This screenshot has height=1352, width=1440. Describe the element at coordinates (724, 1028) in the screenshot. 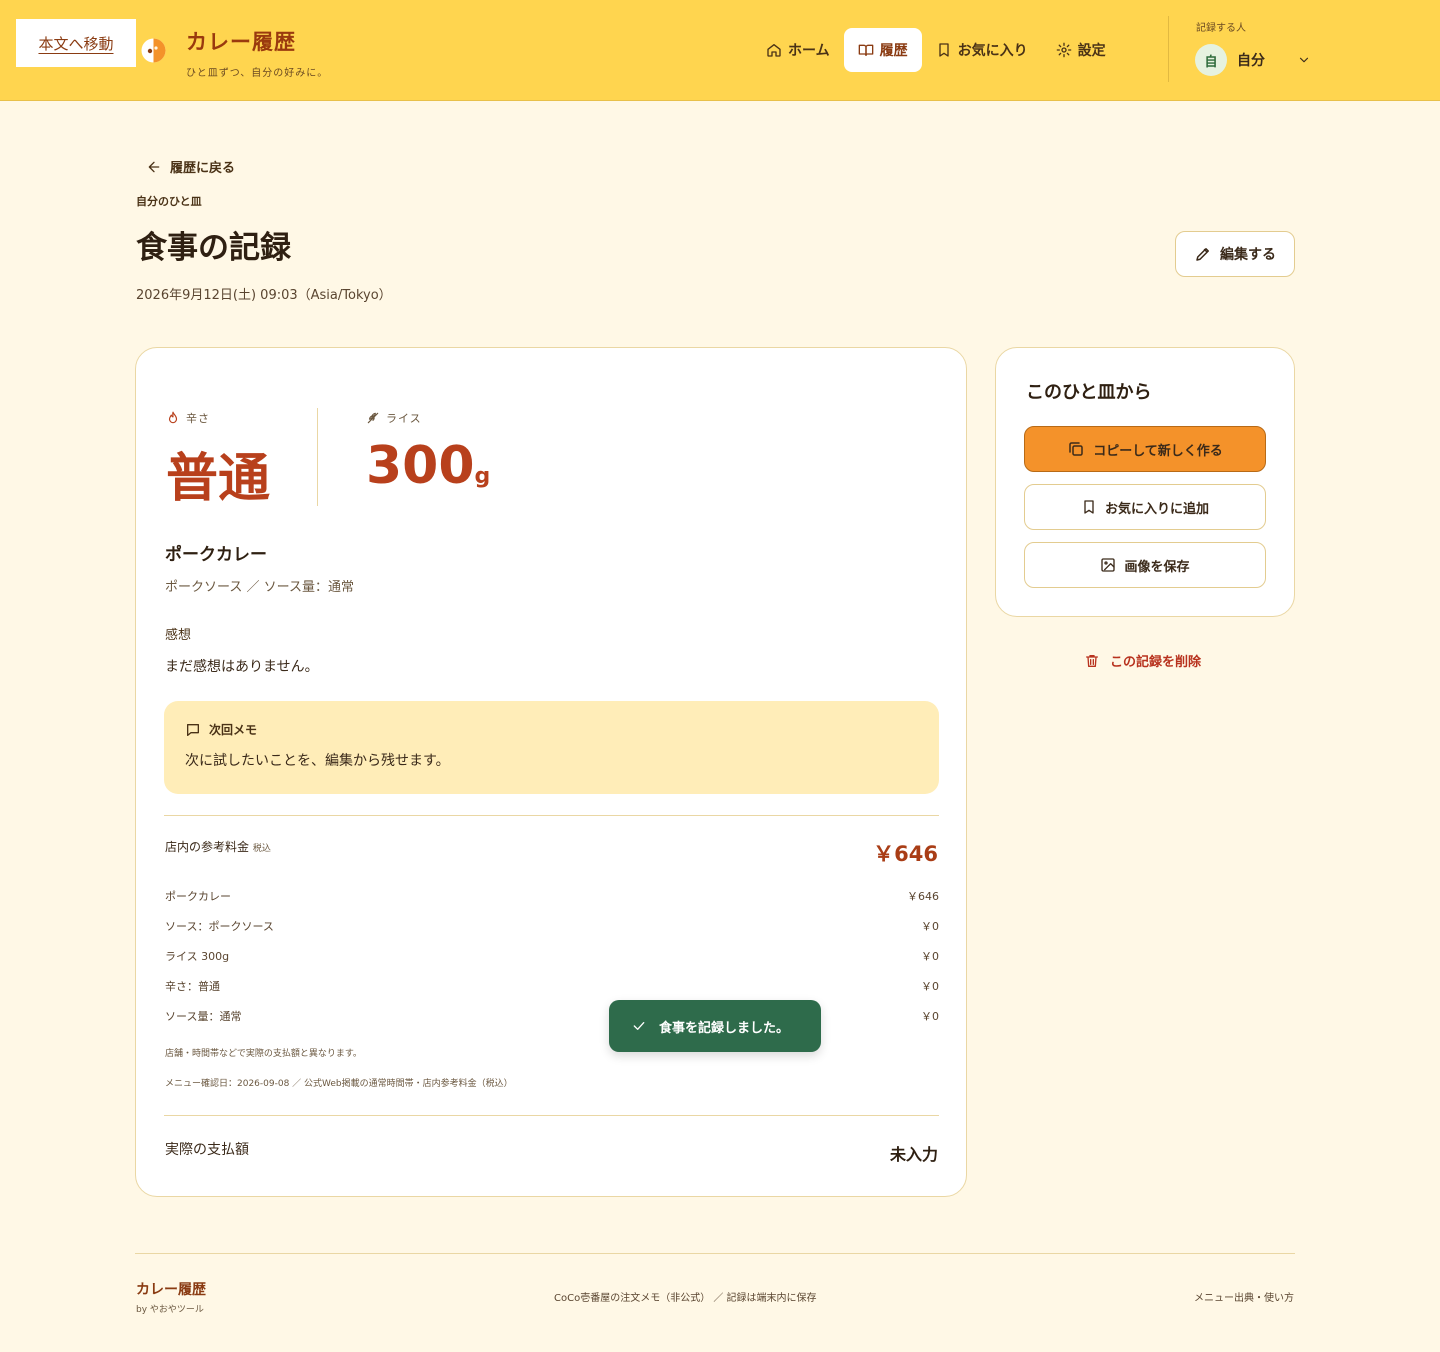

I see `toast-message: 食事を記録しました。` at that location.